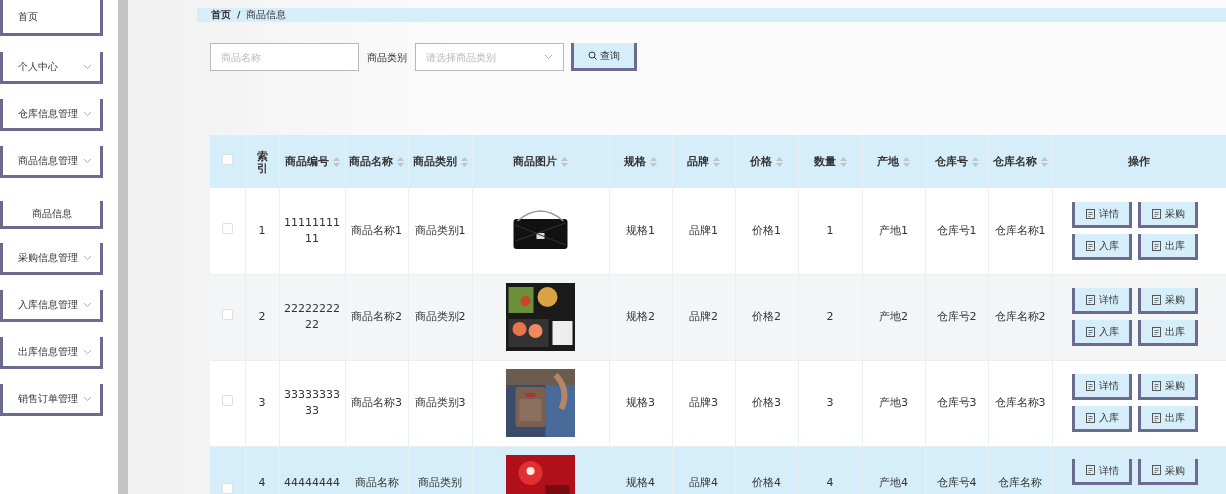 This screenshot has width=1226, height=494. What do you see at coordinates (1139, 161) in the screenshot?
I see `column-header: 操作` at bounding box center [1139, 161].